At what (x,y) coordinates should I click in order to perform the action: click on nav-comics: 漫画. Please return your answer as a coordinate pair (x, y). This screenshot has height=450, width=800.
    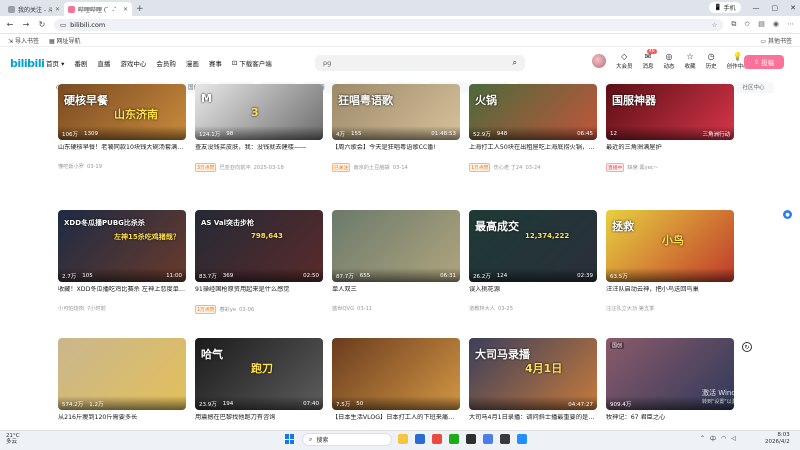
    Looking at the image, I should click on (192, 63).